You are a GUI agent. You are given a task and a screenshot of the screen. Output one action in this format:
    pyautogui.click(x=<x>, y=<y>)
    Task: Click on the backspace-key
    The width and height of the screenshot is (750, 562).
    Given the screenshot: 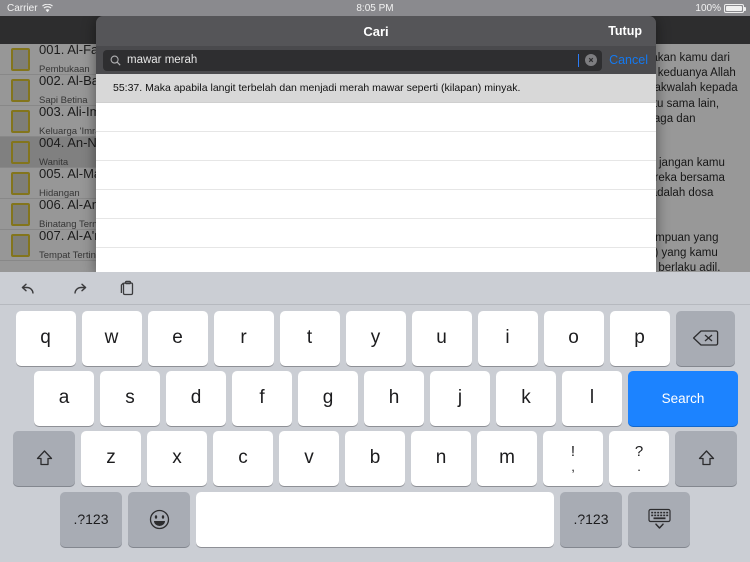 What is the action you would take?
    pyautogui.click(x=705, y=338)
    